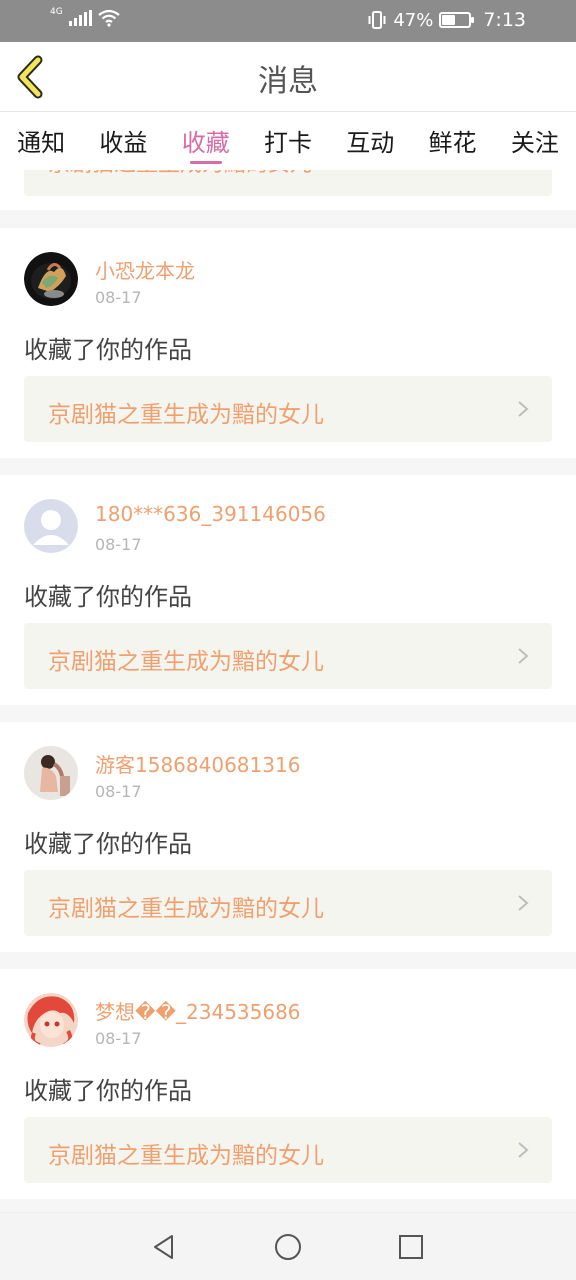 This screenshot has height=1280, width=576. What do you see at coordinates (457, 20) in the screenshot?
I see `battery-icon` at bounding box center [457, 20].